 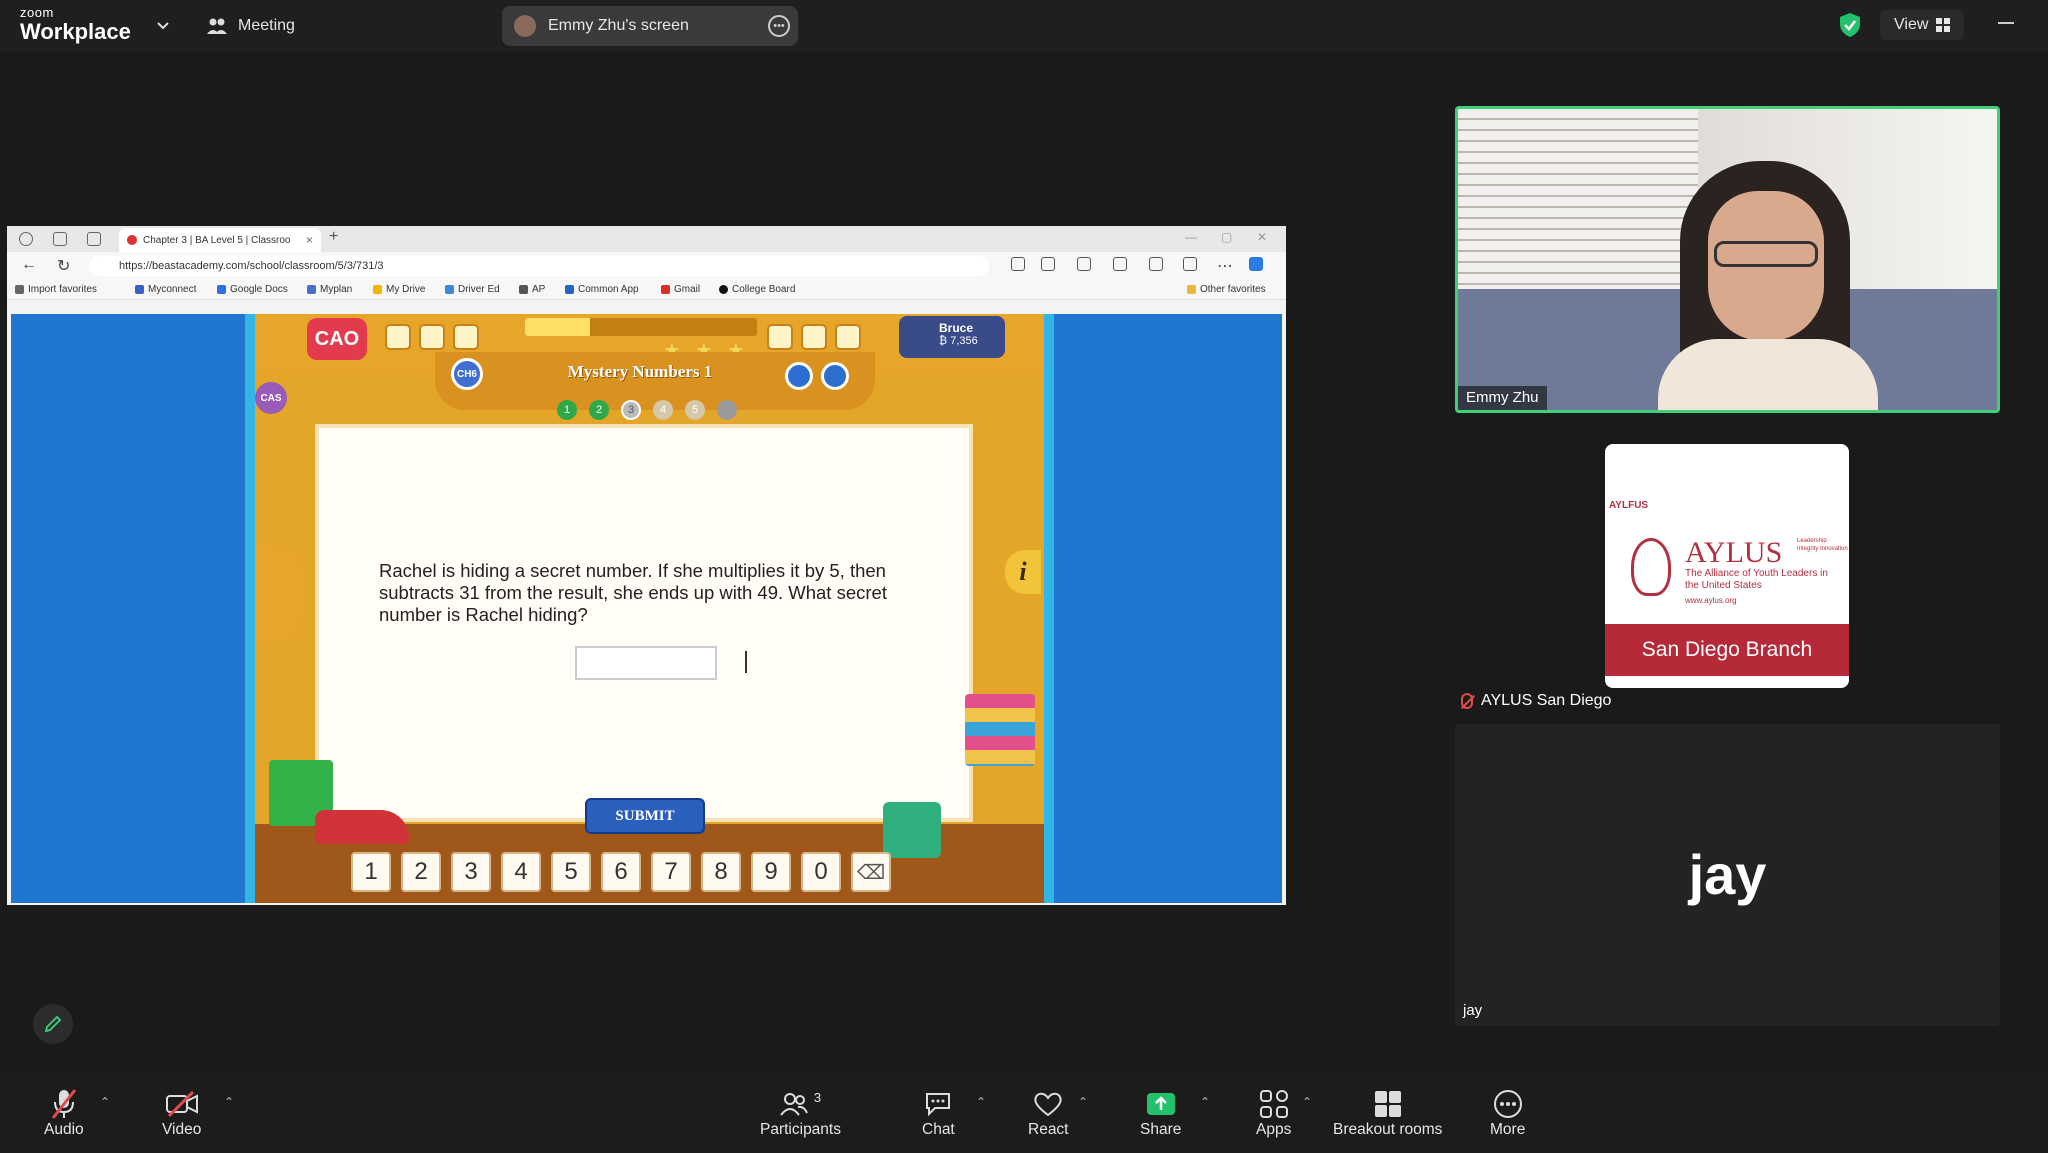 What do you see at coordinates (695, 410) in the screenshot?
I see `step-indicator: 5` at bounding box center [695, 410].